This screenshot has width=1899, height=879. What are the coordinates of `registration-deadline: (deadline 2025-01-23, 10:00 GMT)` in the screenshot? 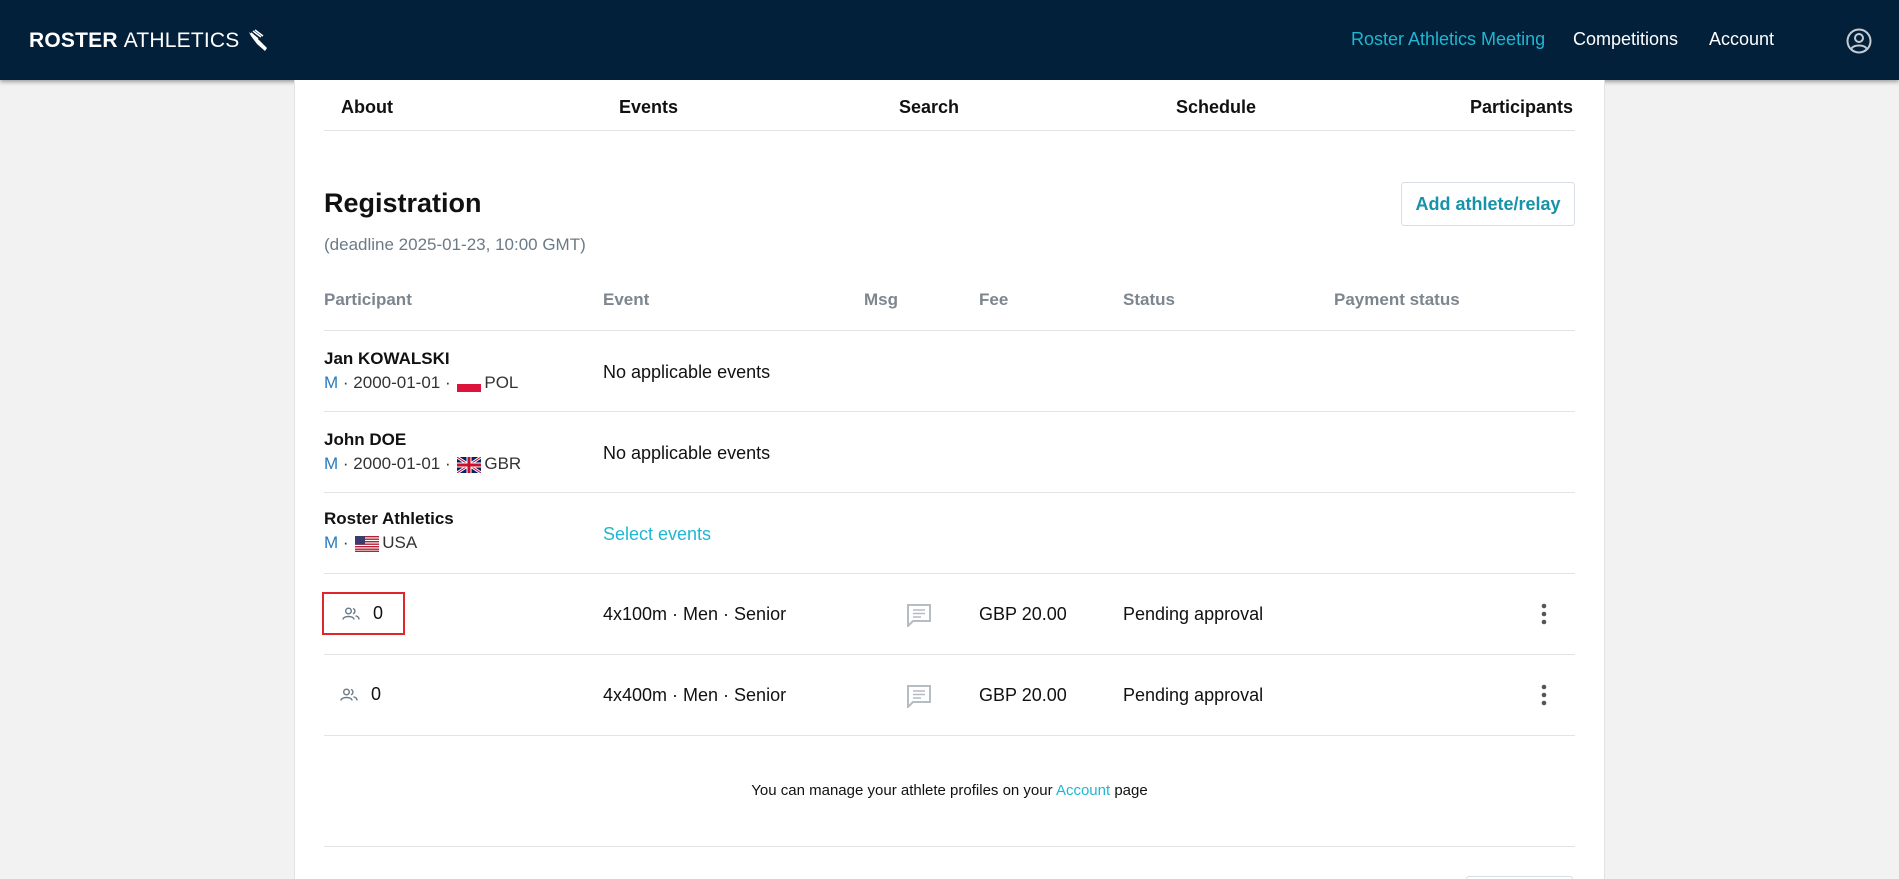 It's located at (455, 244).